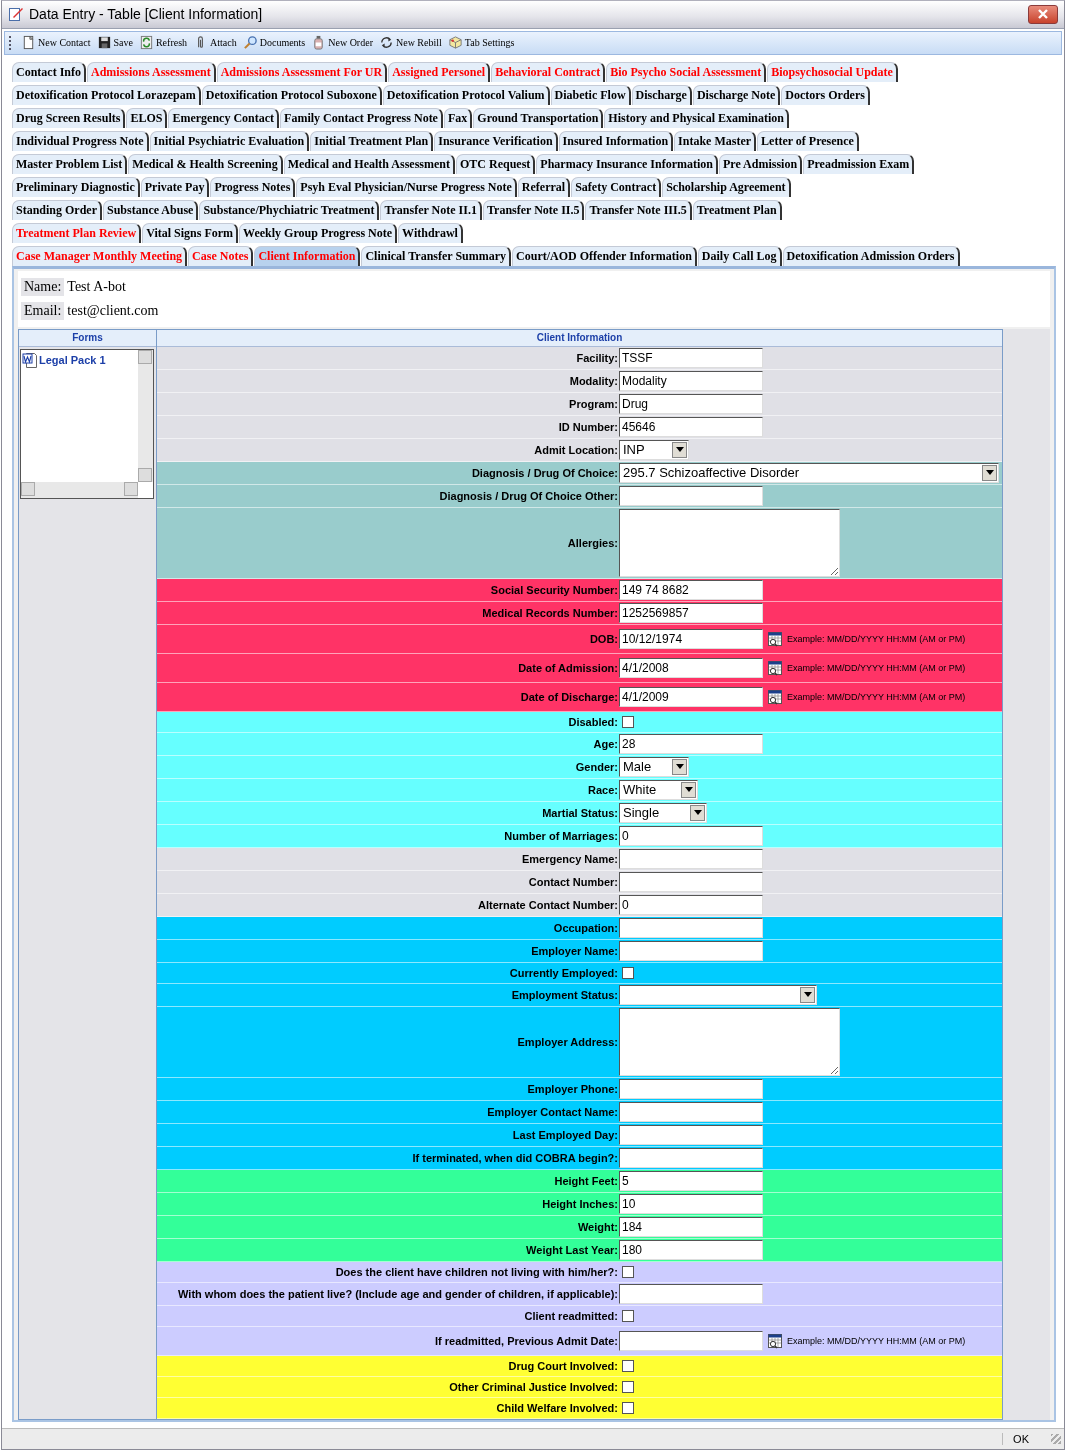  I want to click on tab: Individual Progress Note, so click(80, 140).